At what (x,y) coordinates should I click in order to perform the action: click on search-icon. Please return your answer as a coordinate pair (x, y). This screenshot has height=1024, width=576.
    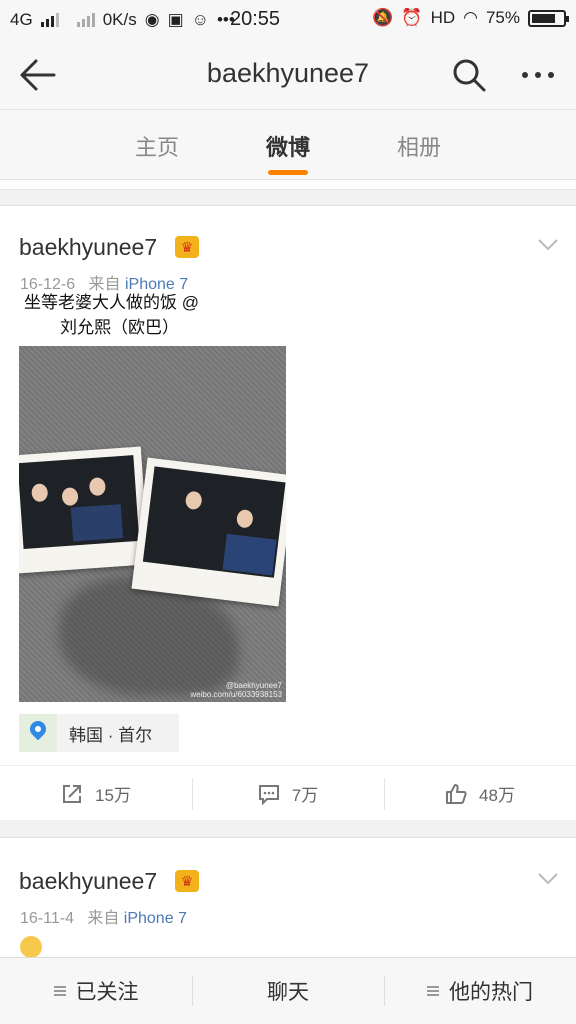
    Looking at the image, I should click on (469, 75).